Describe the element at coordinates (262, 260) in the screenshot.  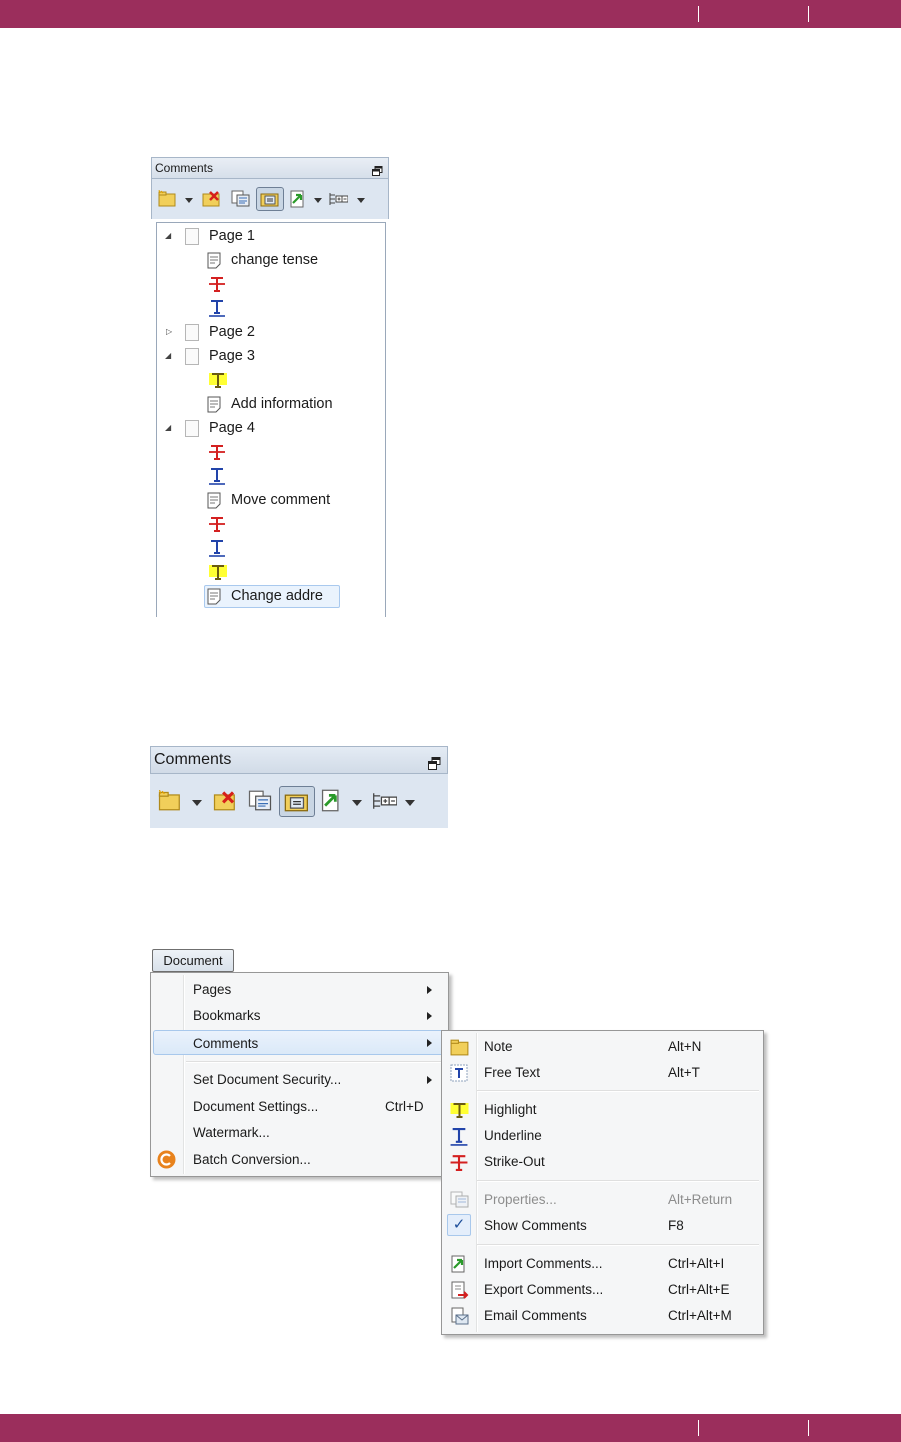
I see `tree-note: change tense` at that location.